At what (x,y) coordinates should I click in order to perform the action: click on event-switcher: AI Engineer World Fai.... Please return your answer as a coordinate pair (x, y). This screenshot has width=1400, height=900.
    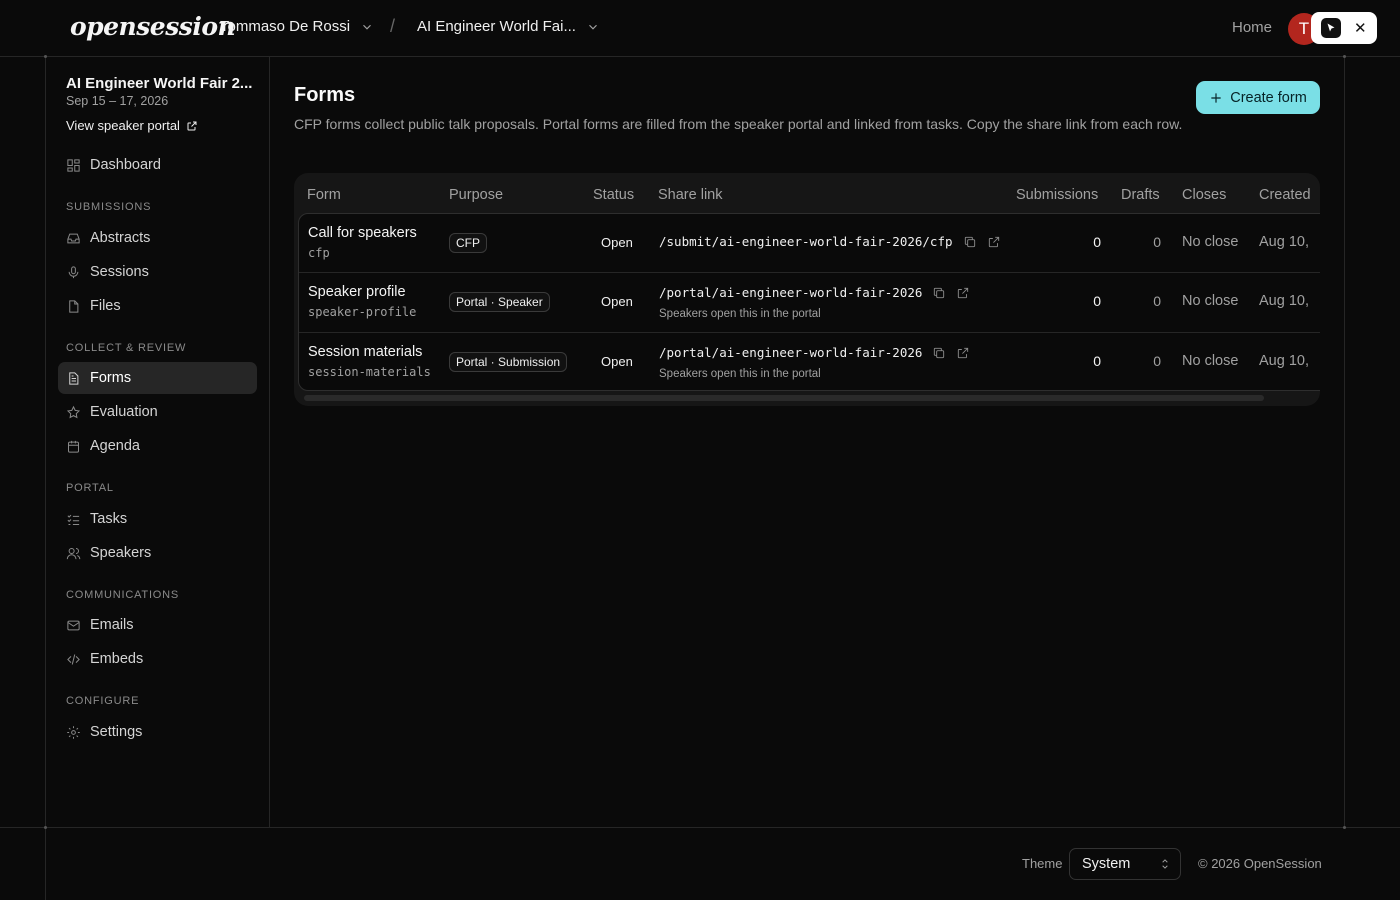
    Looking at the image, I should click on (508, 26).